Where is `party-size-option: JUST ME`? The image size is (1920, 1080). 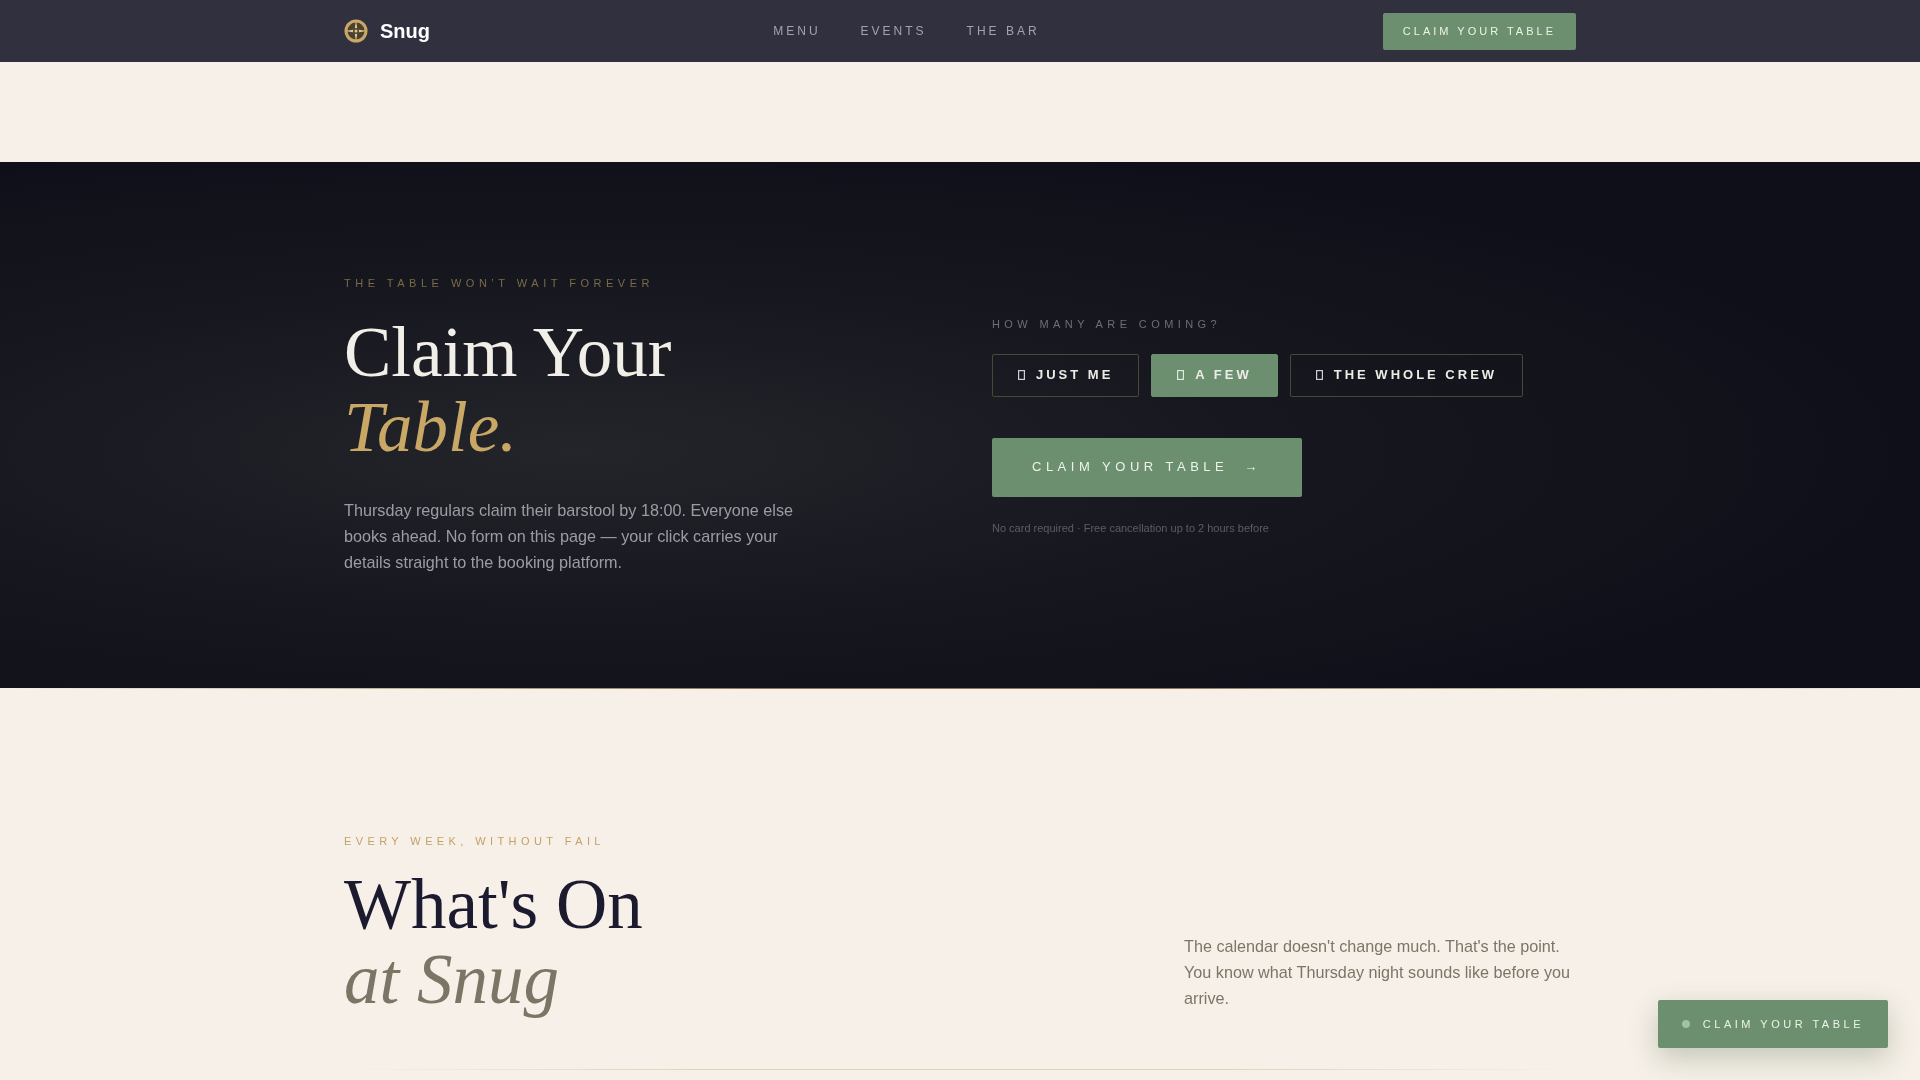 party-size-option: JUST ME is located at coordinates (1066, 375).